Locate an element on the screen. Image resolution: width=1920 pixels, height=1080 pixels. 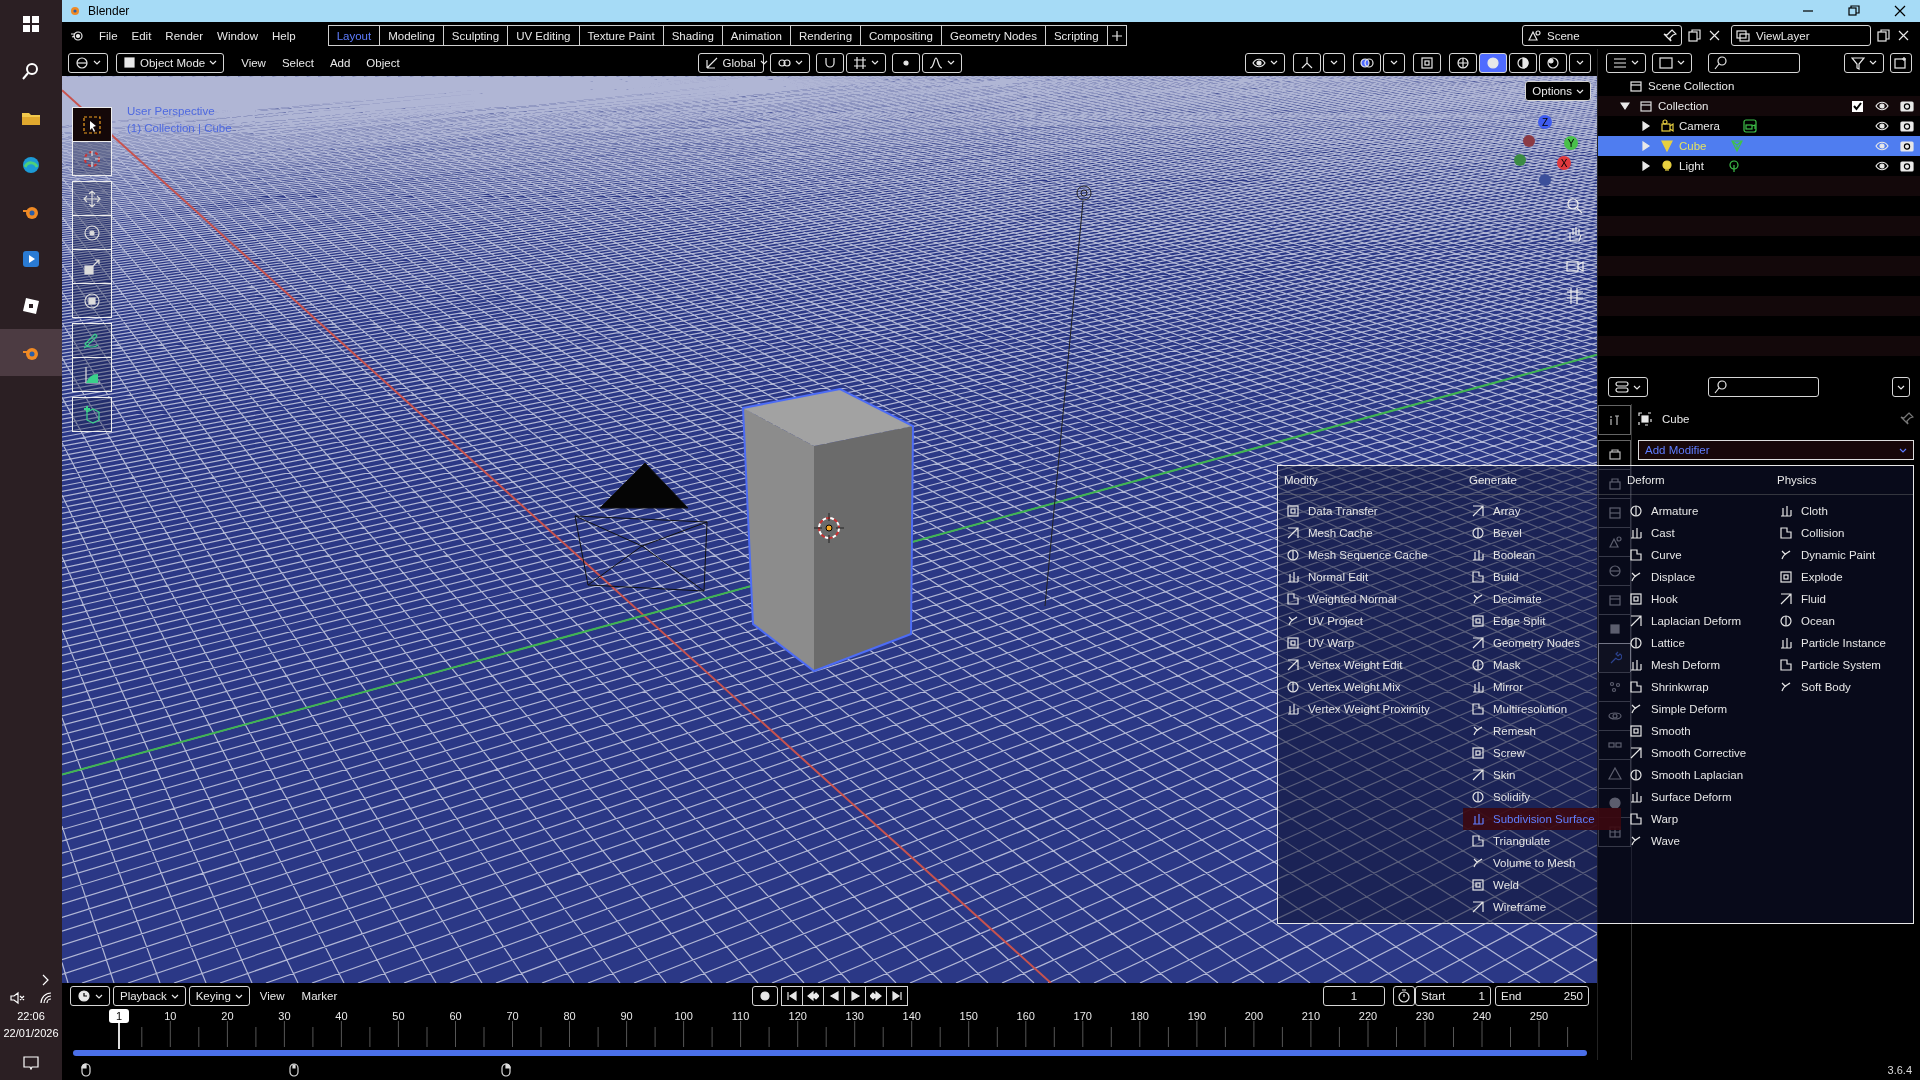
frame-number: 230 is located at coordinates (1425, 1016).